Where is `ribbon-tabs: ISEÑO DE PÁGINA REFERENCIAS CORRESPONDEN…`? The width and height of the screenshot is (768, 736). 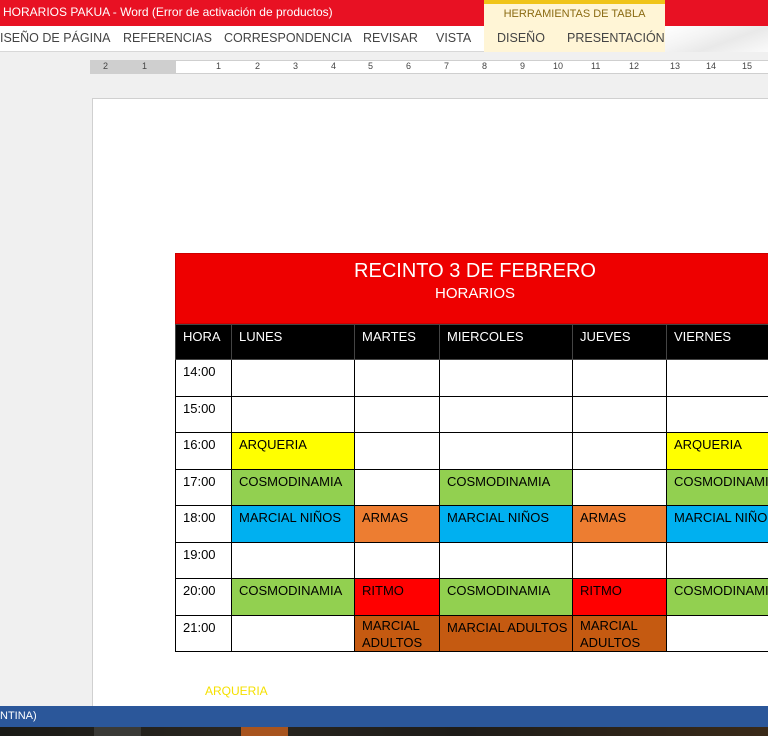
ribbon-tabs: ISEÑO DE PÁGINA REFERENCIAS CORRESPONDEN… is located at coordinates (384, 39).